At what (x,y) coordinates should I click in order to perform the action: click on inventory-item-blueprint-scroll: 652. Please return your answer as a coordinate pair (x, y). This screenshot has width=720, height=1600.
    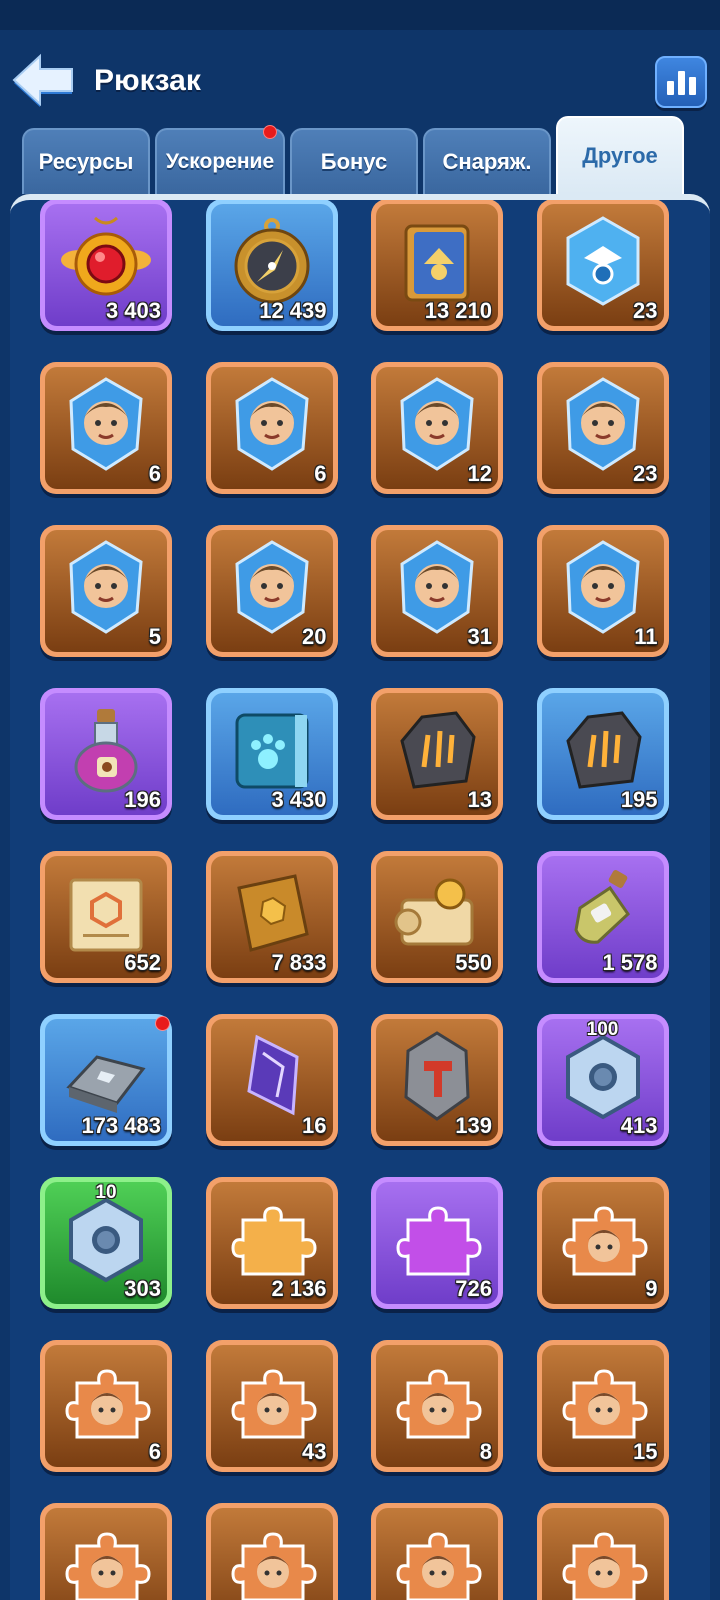
    Looking at the image, I should click on (106, 917).